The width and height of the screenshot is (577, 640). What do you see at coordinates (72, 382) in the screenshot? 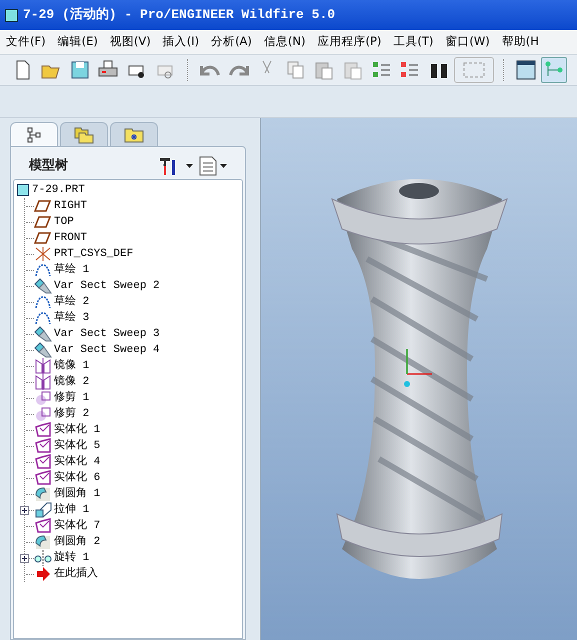
I see `tree-item: 镜像 2` at bounding box center [72, 382].